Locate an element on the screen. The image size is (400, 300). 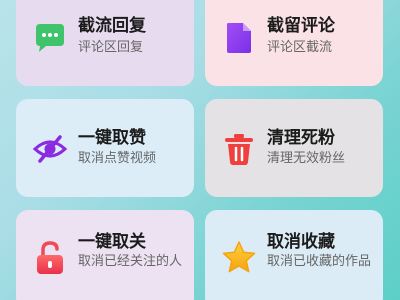
eye-off-icon is located at coordinates (50, 149).